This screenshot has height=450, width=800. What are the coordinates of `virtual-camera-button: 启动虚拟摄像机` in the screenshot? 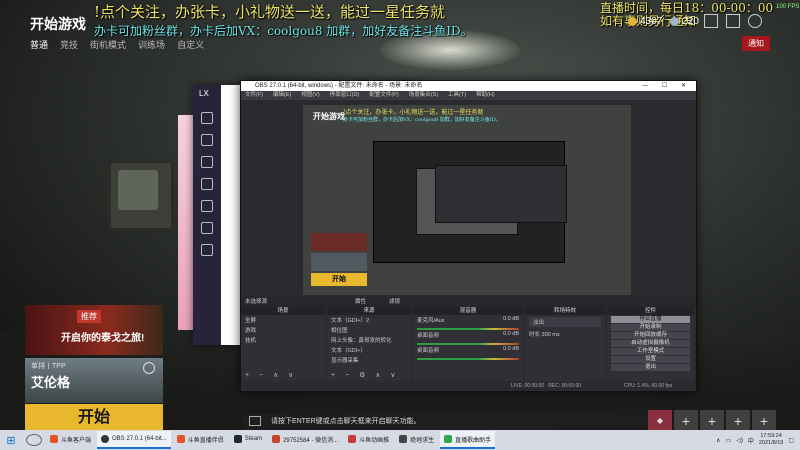 It's located at (650, 343).